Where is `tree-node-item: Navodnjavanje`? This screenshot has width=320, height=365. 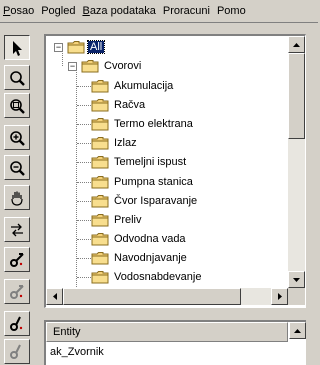 tree-node-item: Navodnjavanje is located at coordinates (138, 258).